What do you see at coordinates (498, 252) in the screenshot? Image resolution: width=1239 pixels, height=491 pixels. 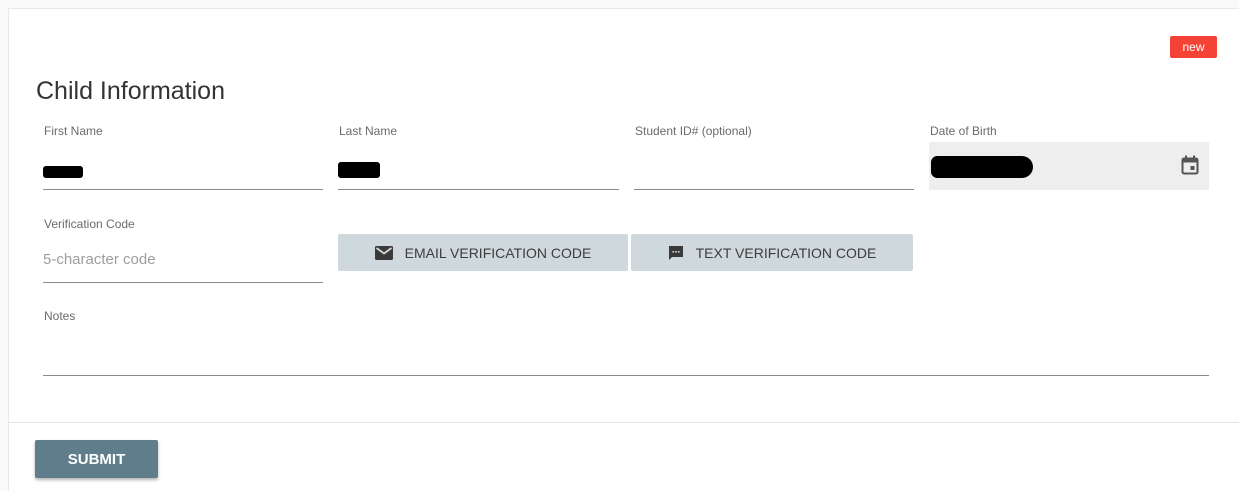 I see `email-verification-label: EMAIL VERIFICATION CODE` at bounding box center [498, 252].